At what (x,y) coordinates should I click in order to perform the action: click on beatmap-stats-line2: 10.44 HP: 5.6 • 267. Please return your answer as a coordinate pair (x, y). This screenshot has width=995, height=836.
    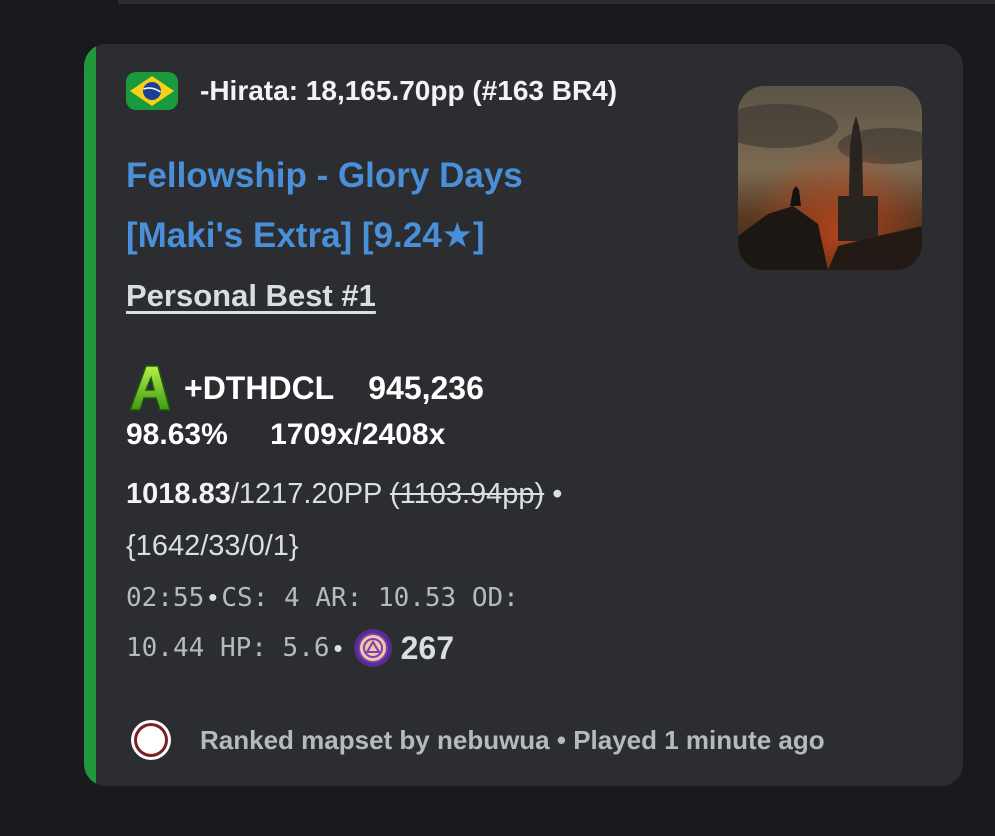
    Looking at the image, I should click on (290, 648).